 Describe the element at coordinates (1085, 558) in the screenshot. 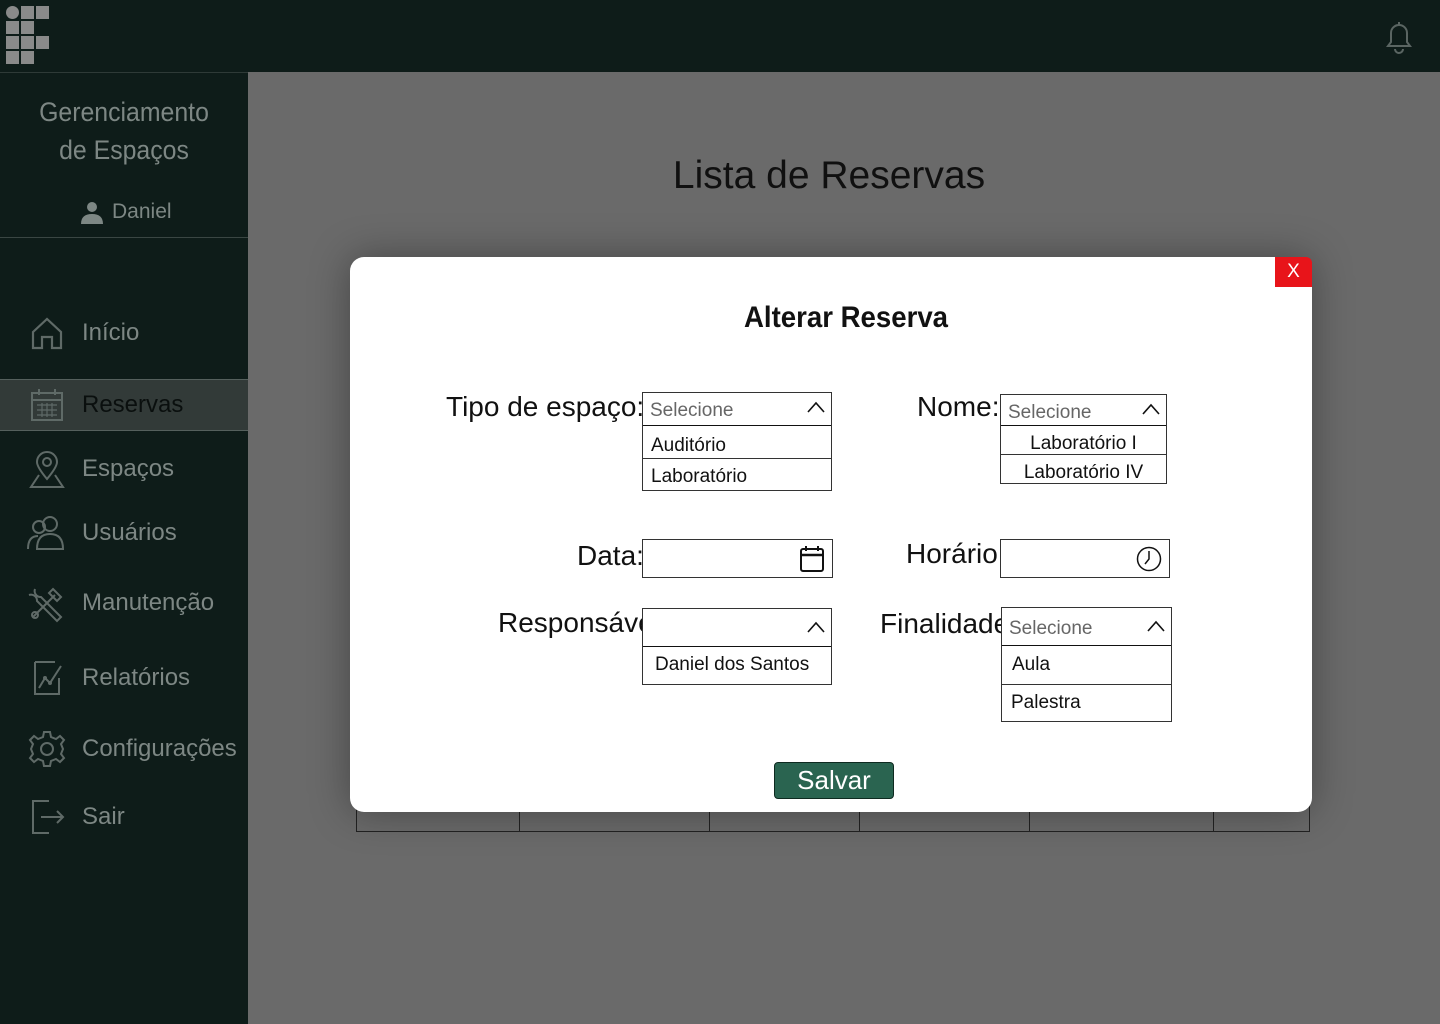

I see `time-field` at that location.